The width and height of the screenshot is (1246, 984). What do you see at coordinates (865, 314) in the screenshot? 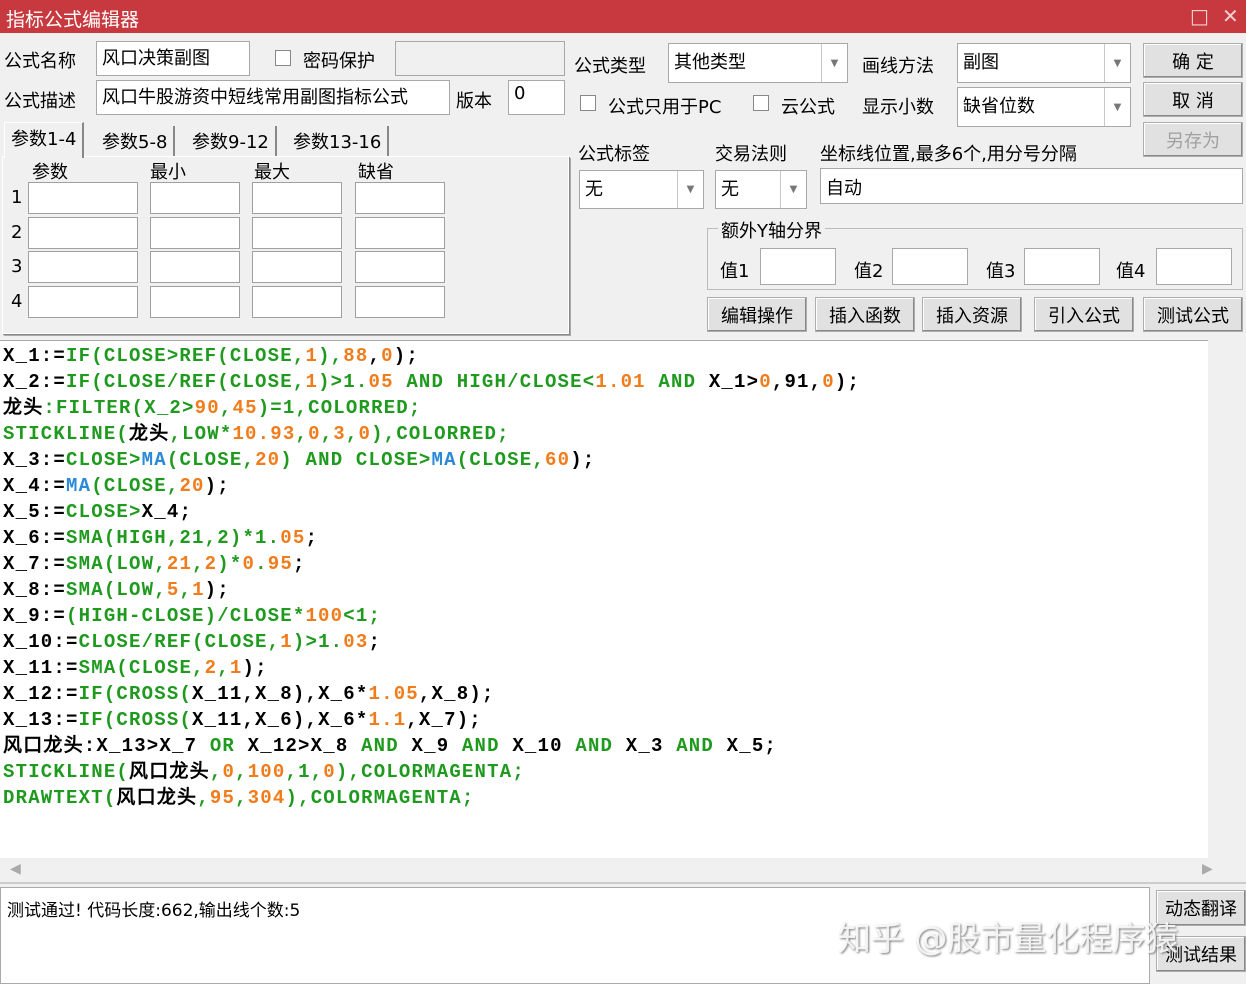
I see `insert-function-button: 插入函数` at bounding box center [865, 314].